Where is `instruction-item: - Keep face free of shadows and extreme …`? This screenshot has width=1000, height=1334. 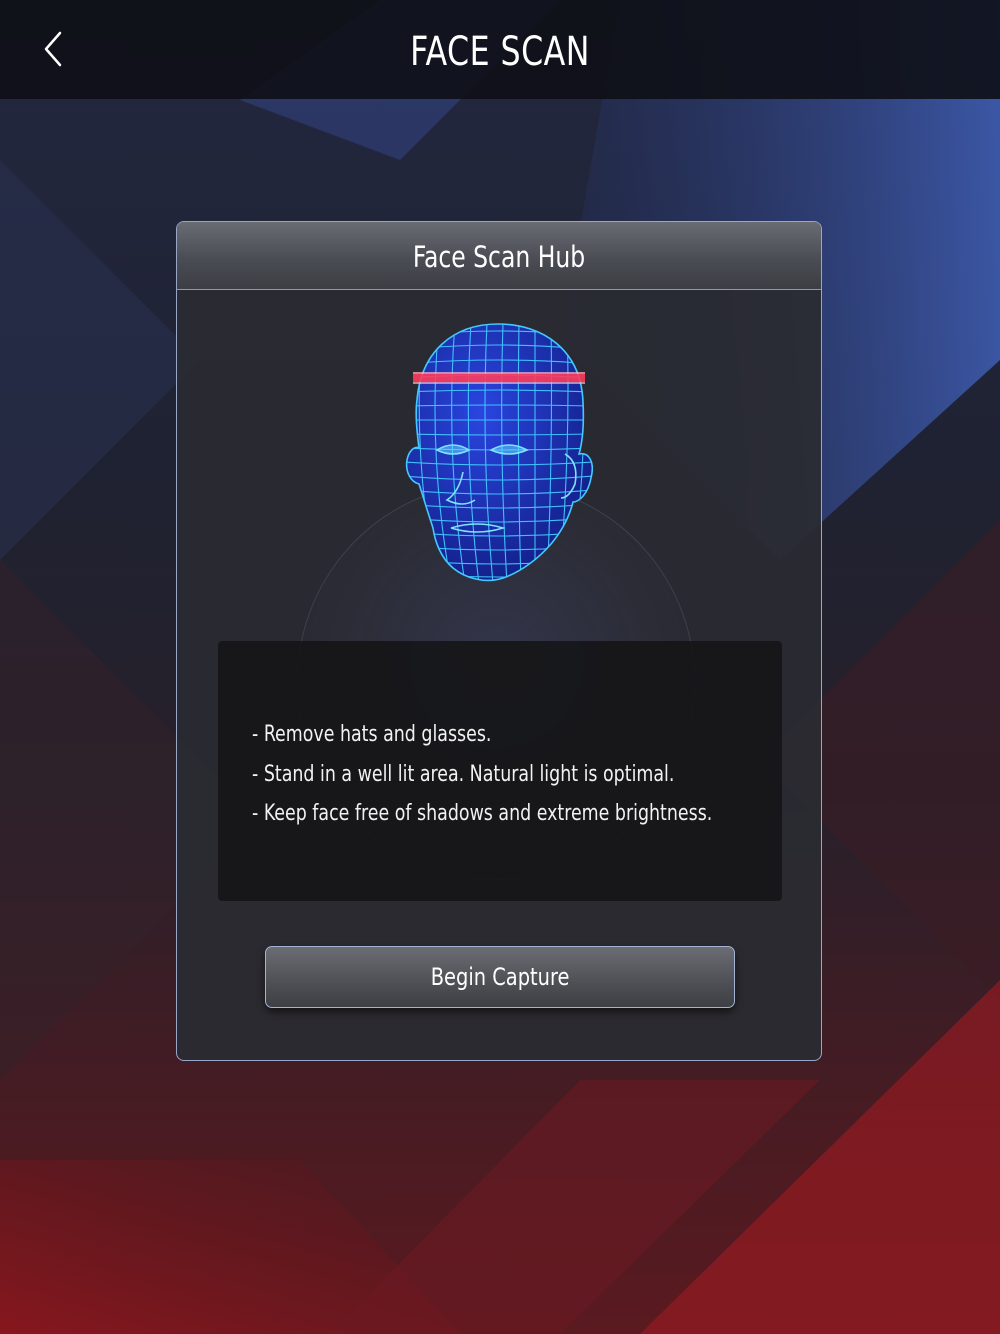
instruction-item: - Keep face free of shadows and extreme … is located at coordinates (482, 813).